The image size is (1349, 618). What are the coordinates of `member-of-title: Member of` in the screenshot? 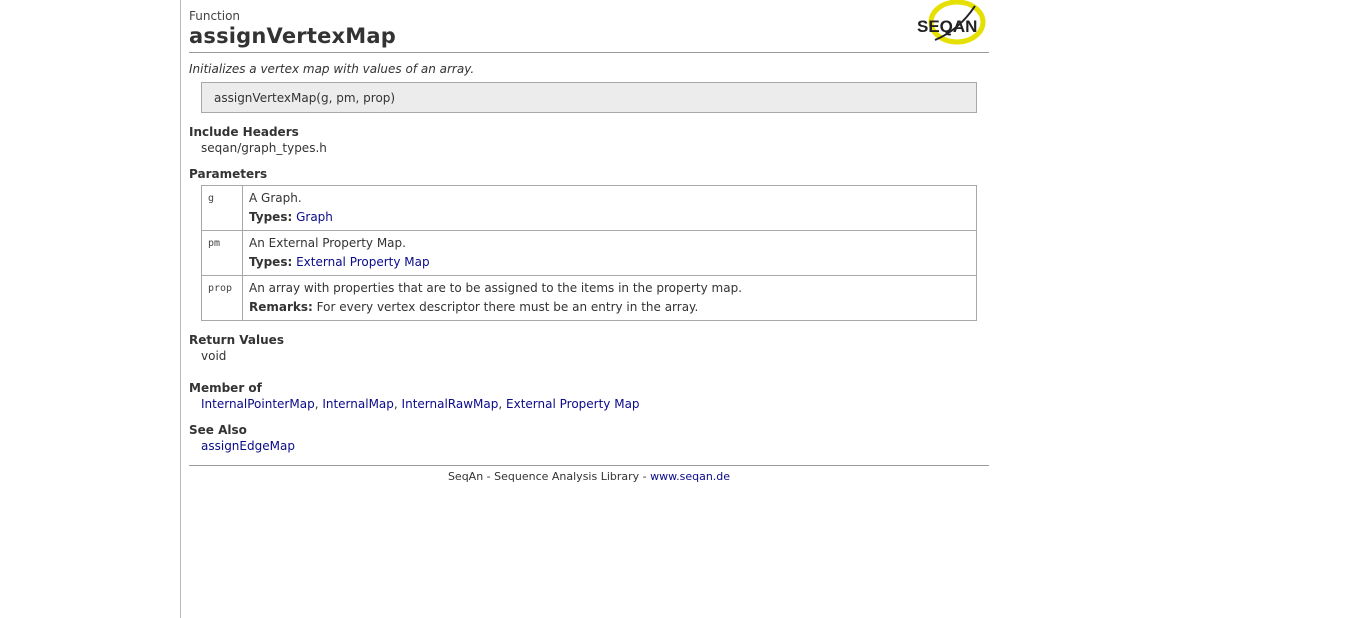 It's located at (225, 388).